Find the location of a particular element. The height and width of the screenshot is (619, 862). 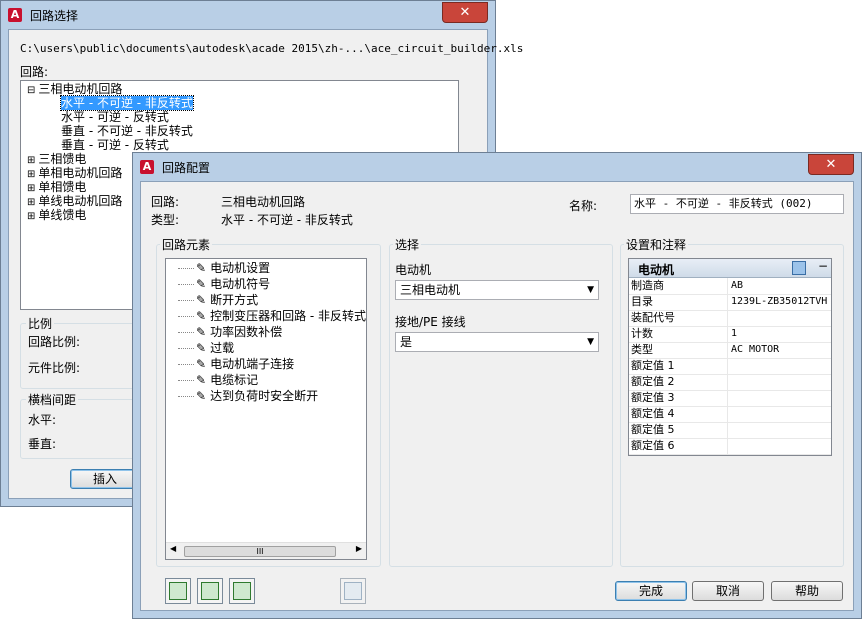

tree-item-label: 三相电动机回路 is located at coordinates (80, 89).